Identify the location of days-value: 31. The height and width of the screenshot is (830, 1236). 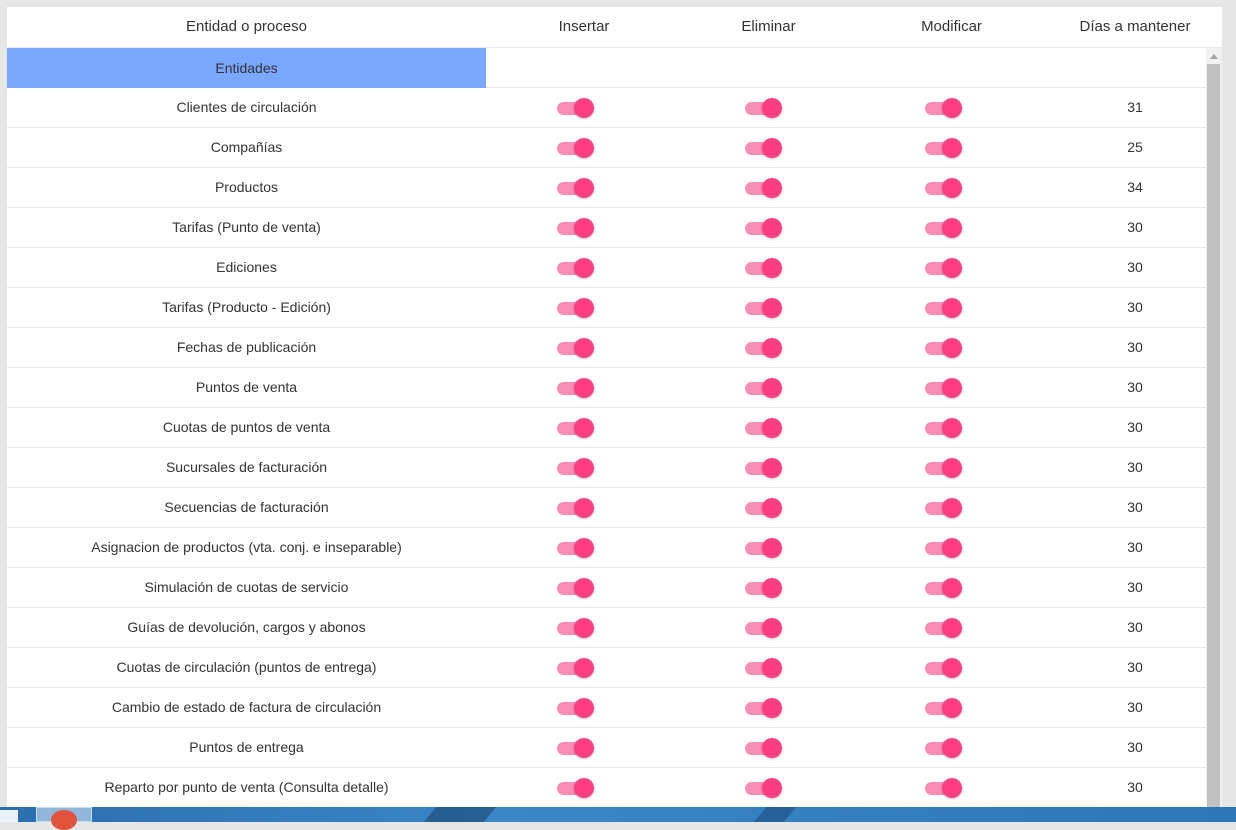
(1127, 107).